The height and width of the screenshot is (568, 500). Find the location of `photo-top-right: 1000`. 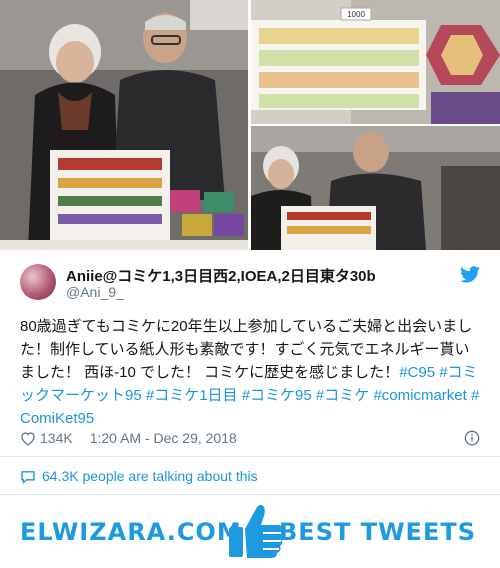

photo-top-right: 1000 is located at coordinates (375, 62).